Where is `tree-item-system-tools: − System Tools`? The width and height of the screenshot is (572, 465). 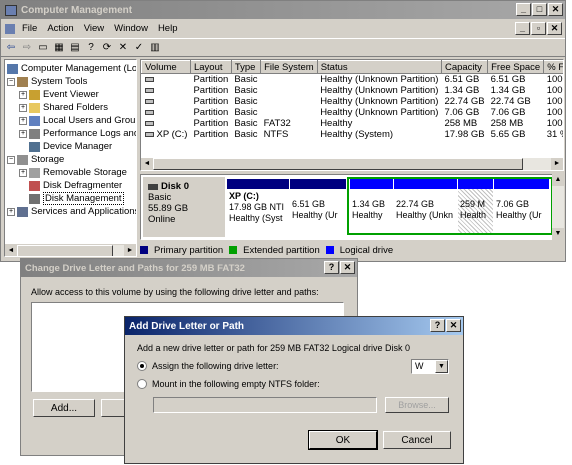
tree-item-system-tools: − System Tools is located at coordinates (47, 81).